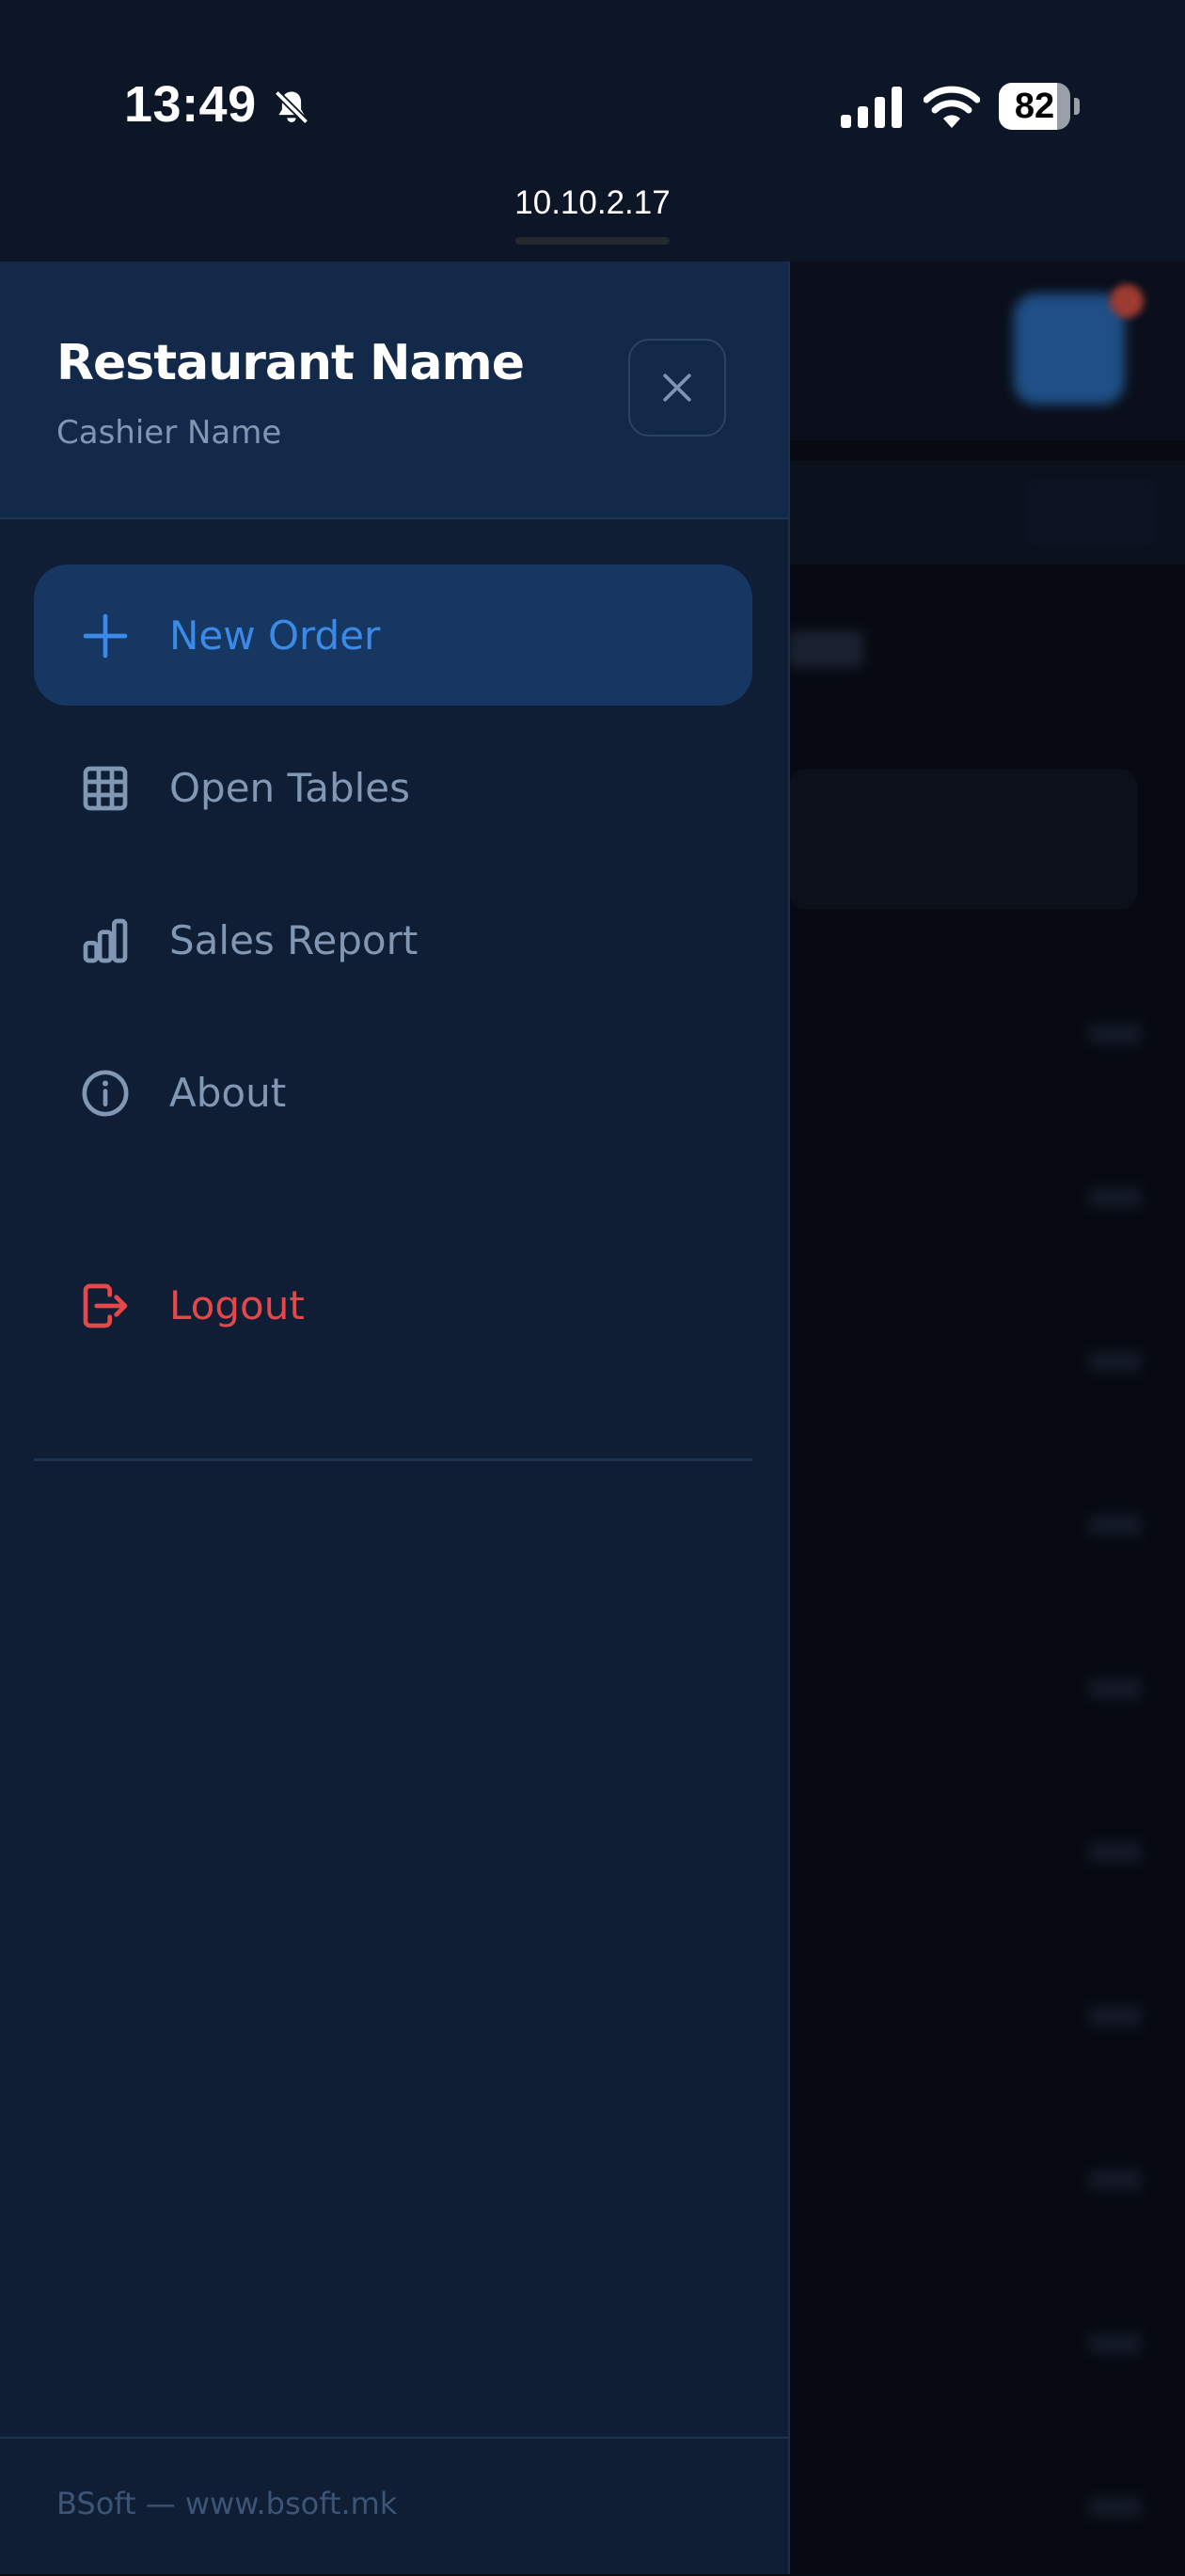 Image resolution: width=1185 pixels, height=2576 pixels. I want to click on url-label: 10.10.2.17, so click(592, 203).